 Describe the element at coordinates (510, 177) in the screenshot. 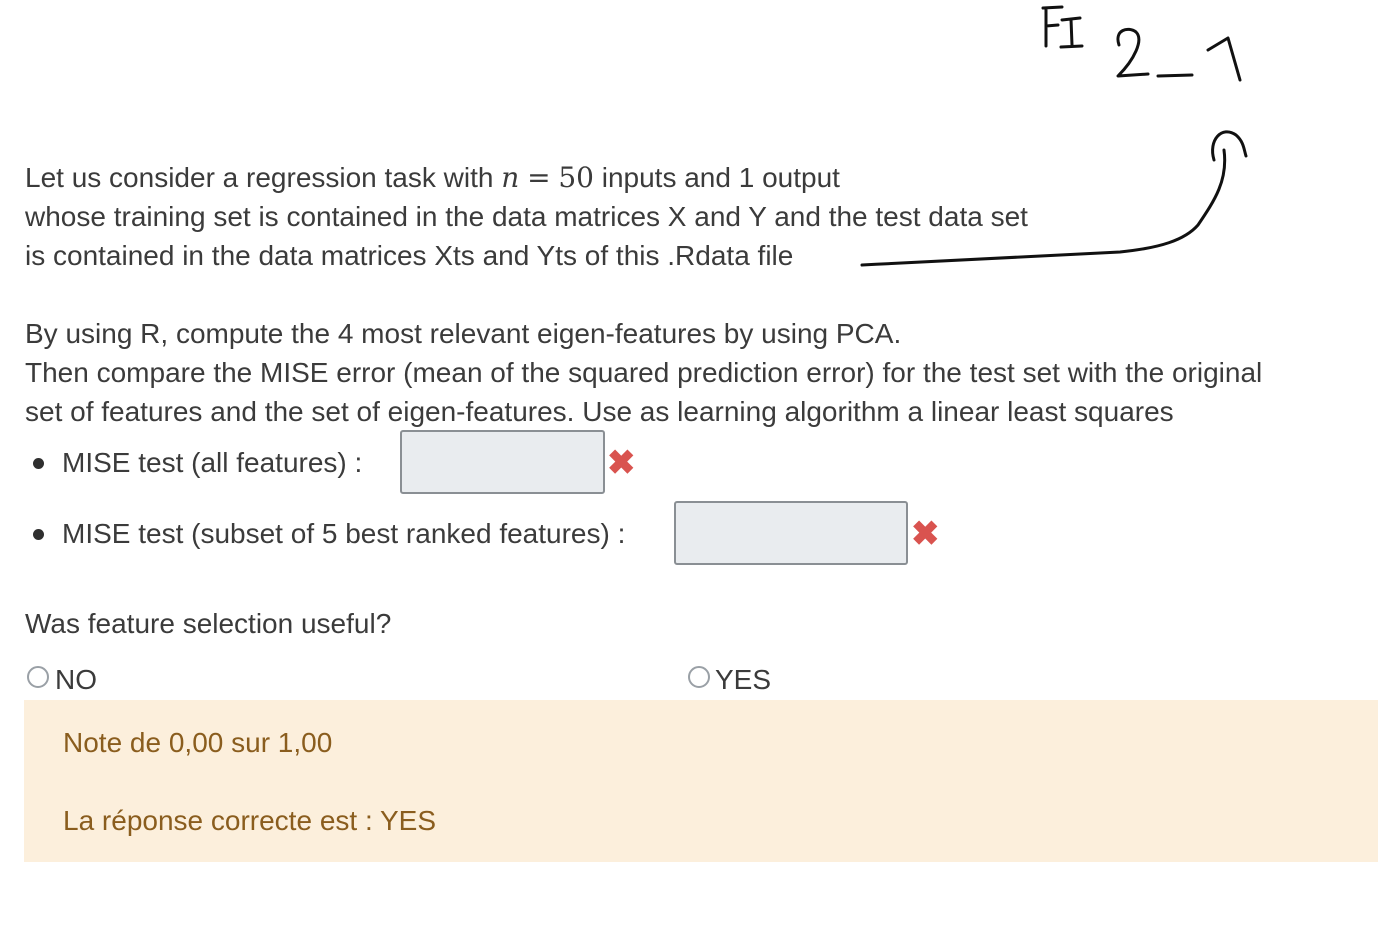

I see `math-variable-n: n` at that location.